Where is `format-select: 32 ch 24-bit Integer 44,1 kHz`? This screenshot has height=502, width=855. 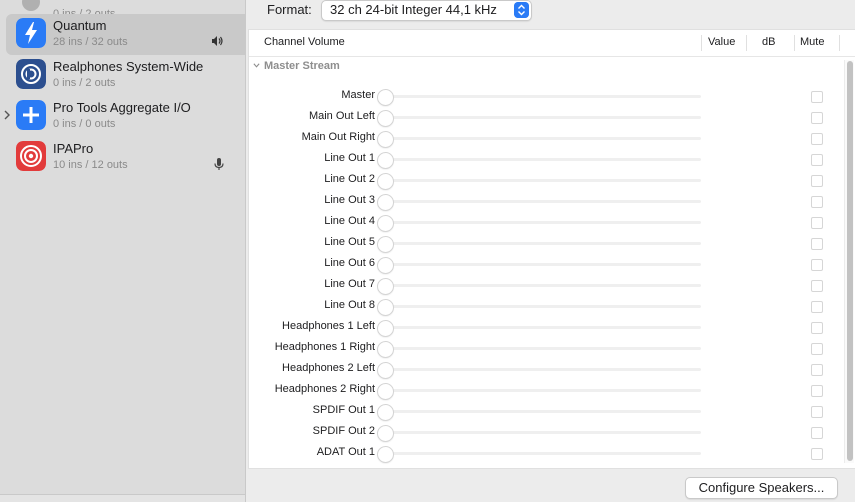 format-select: 32 ch 24-bit Integer 44,1 kHz is located at coordinates (426, 10).